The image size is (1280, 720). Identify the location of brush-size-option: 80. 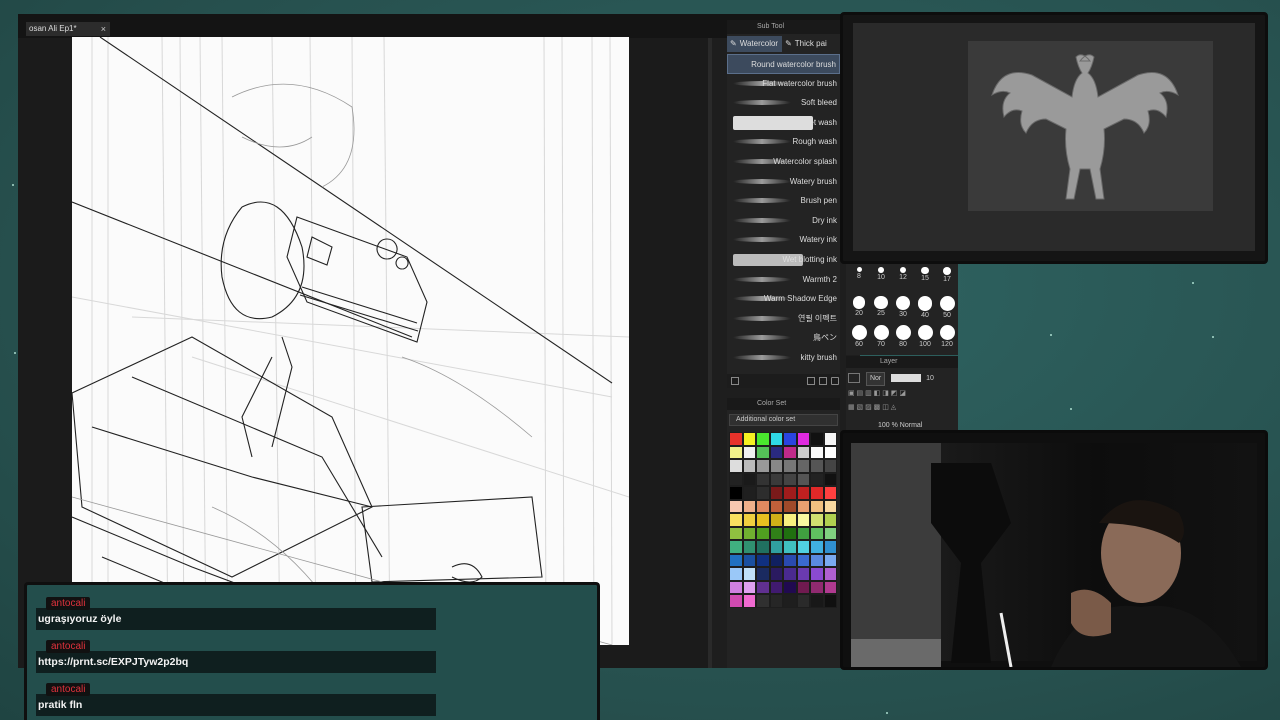
(903, 336).